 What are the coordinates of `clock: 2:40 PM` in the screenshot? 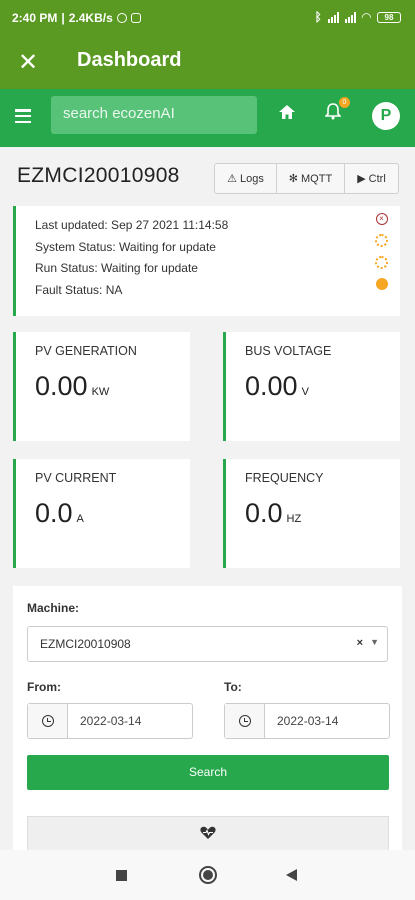 It's located at (35, 18).